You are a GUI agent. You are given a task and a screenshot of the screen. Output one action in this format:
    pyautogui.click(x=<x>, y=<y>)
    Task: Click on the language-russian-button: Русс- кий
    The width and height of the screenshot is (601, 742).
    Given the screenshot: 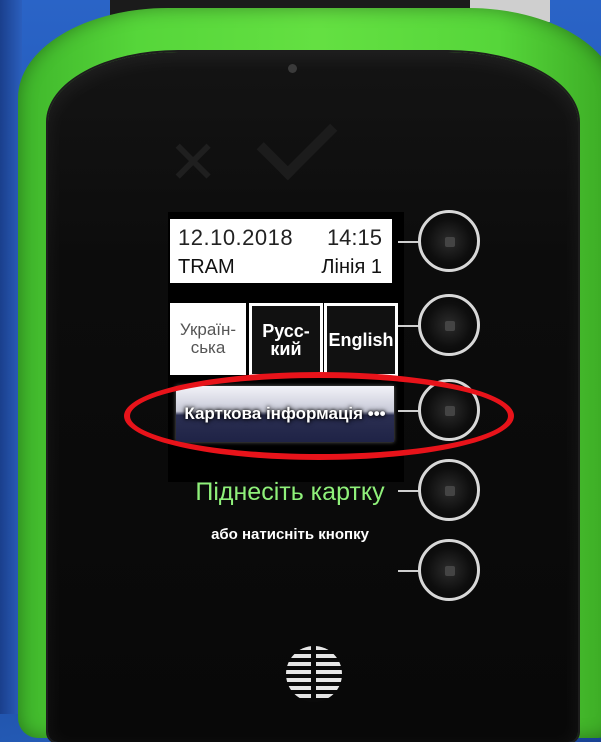 What is the action you would take?
    pyautogui.click(x=286, y=340)
    